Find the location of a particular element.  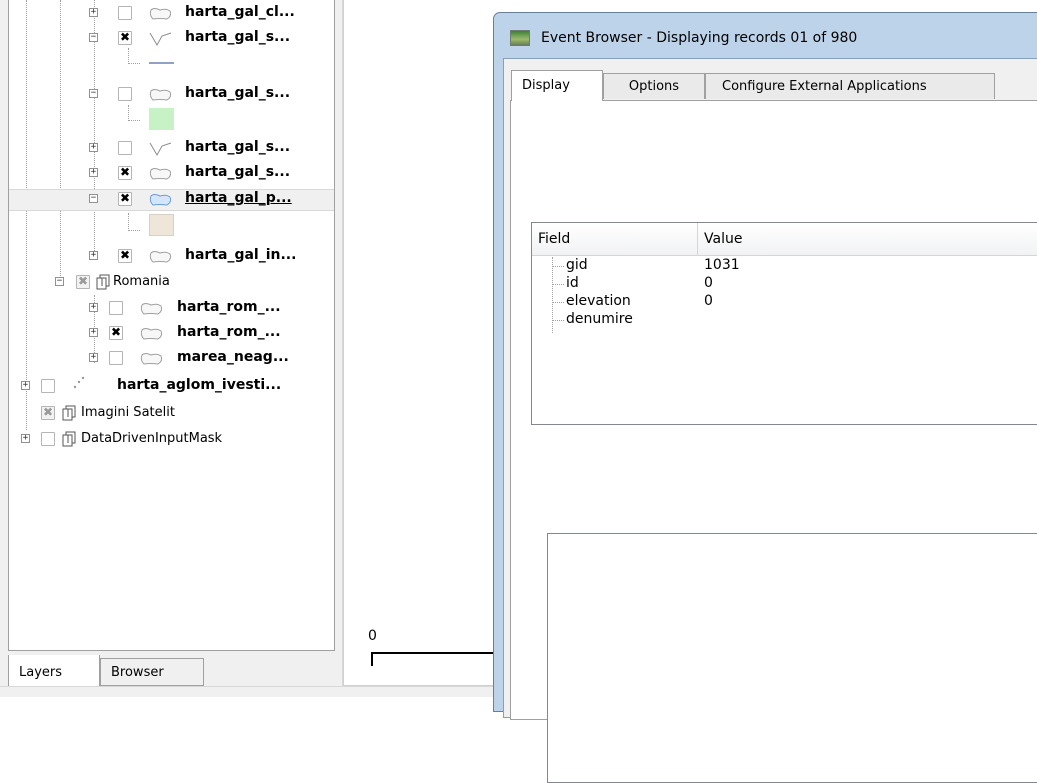

field-name: elevation is located at coordinates (598, 301).